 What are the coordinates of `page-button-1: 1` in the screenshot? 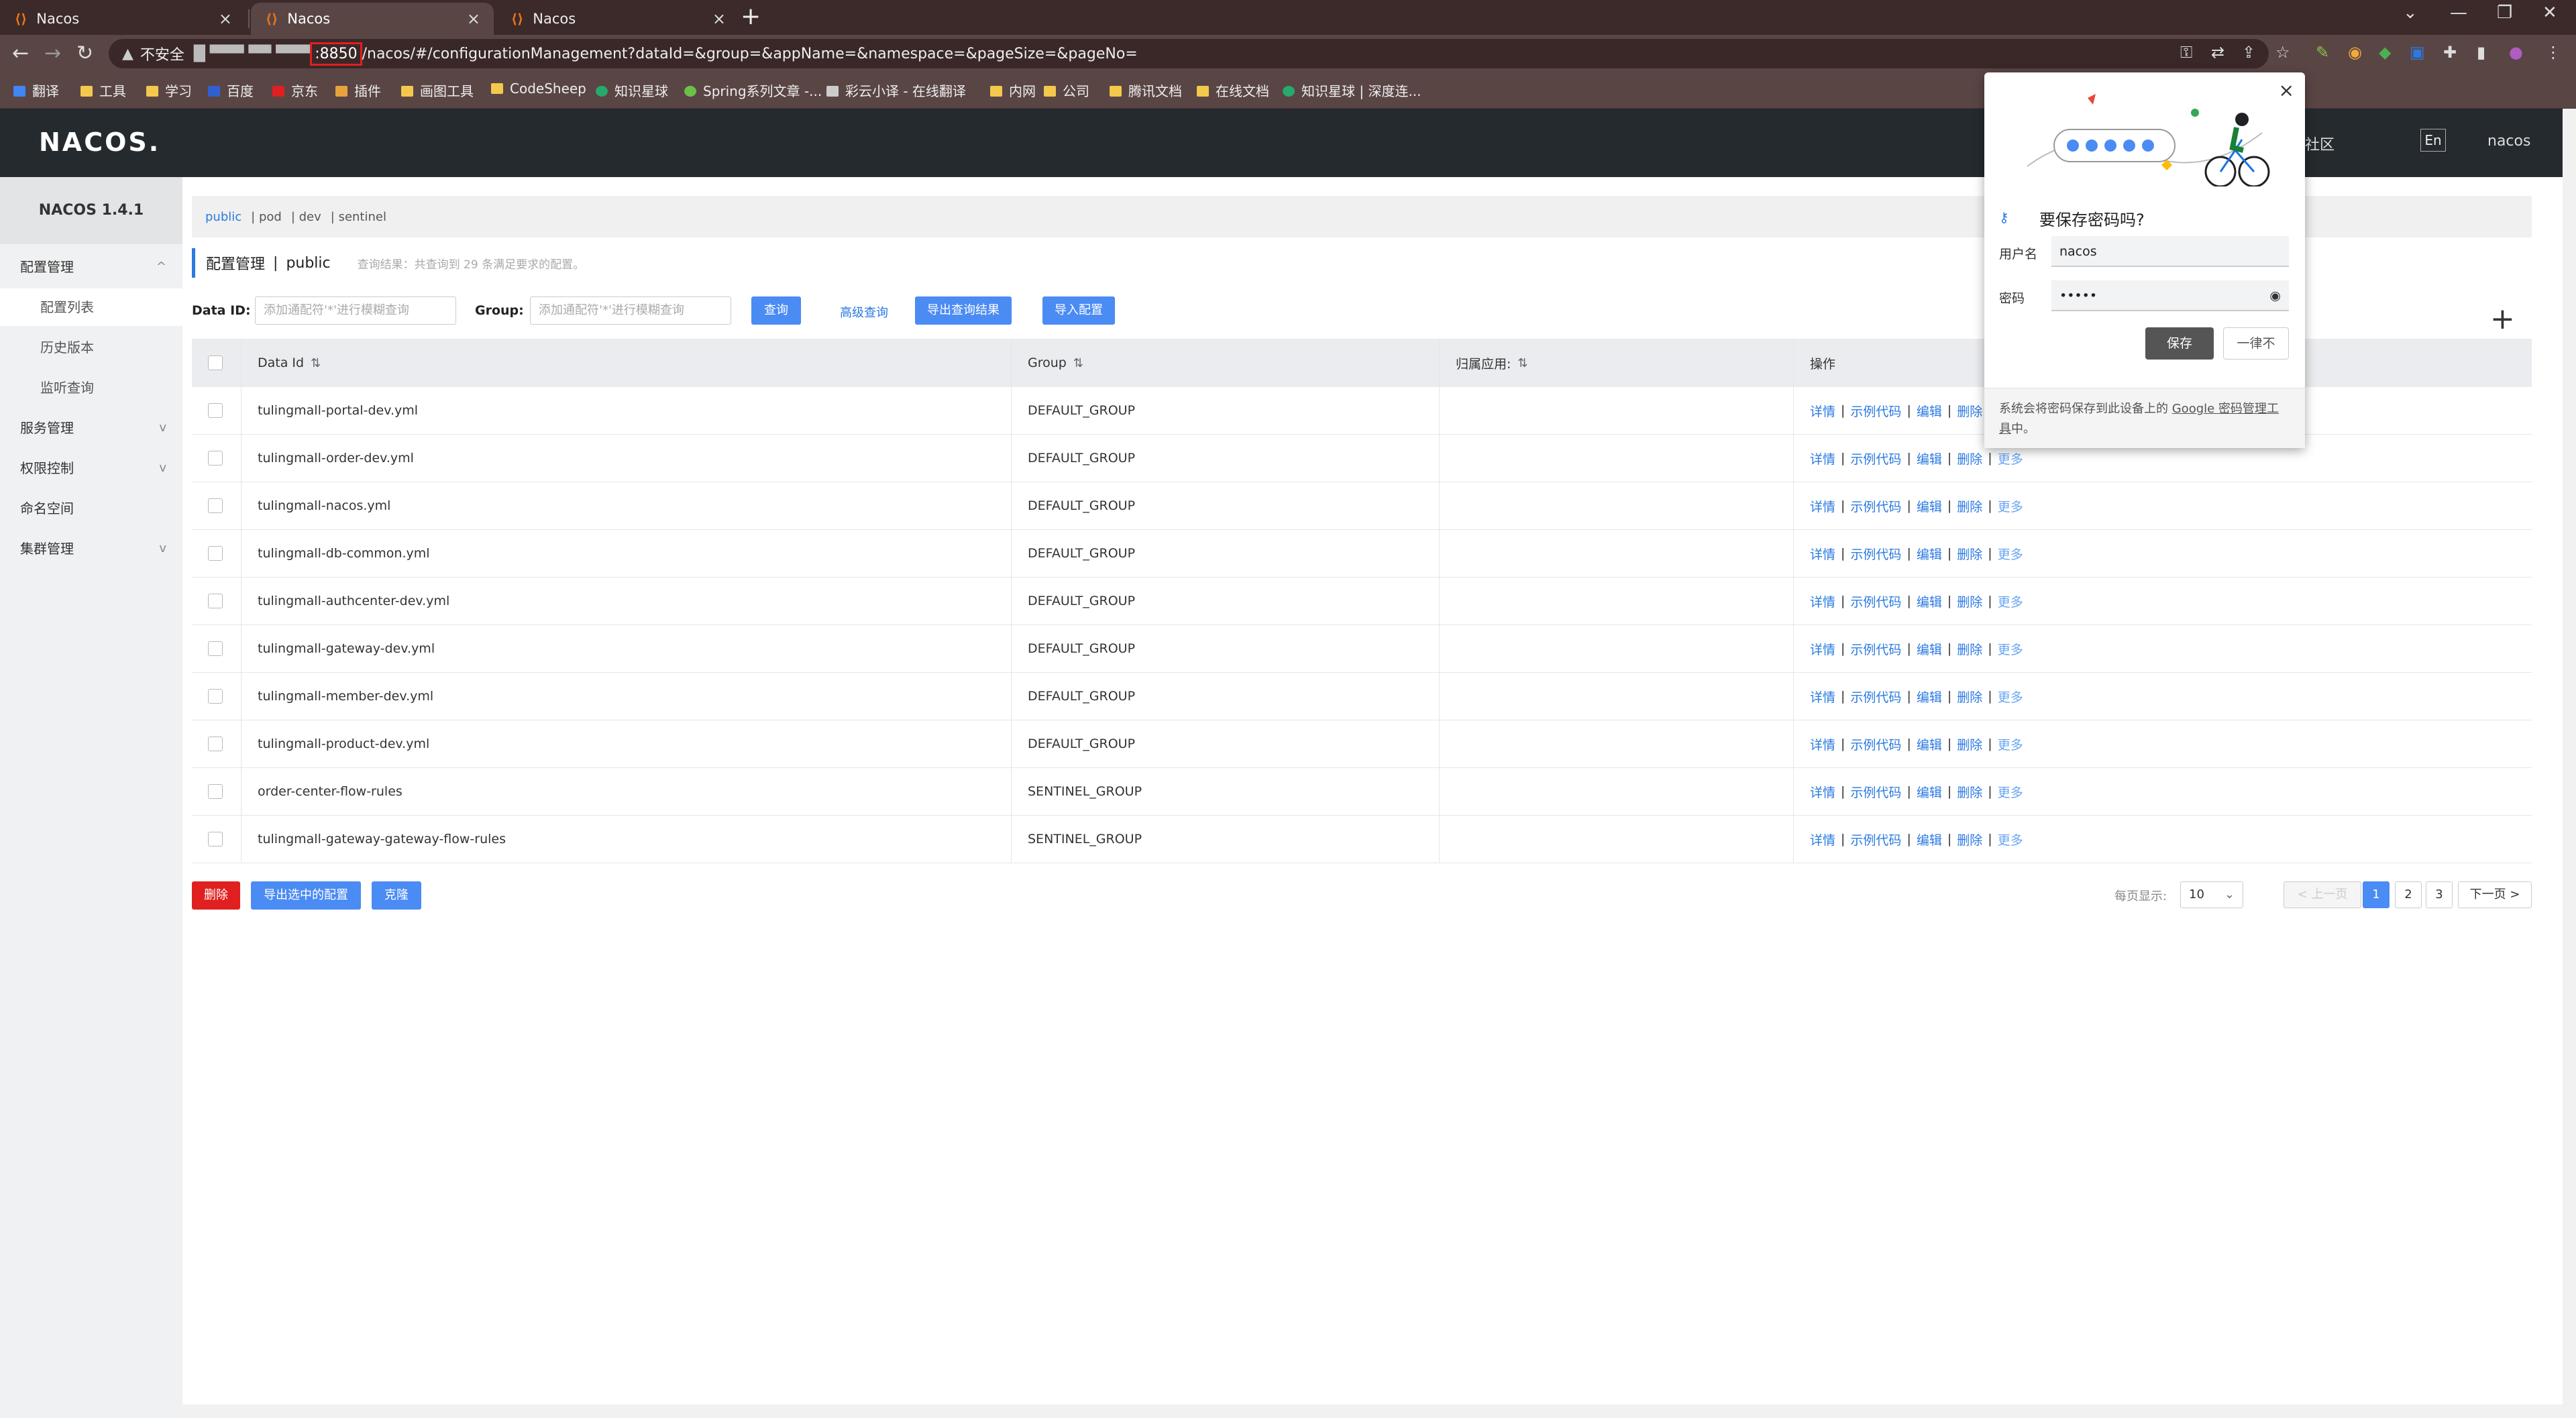 It's located at (2376, 895).